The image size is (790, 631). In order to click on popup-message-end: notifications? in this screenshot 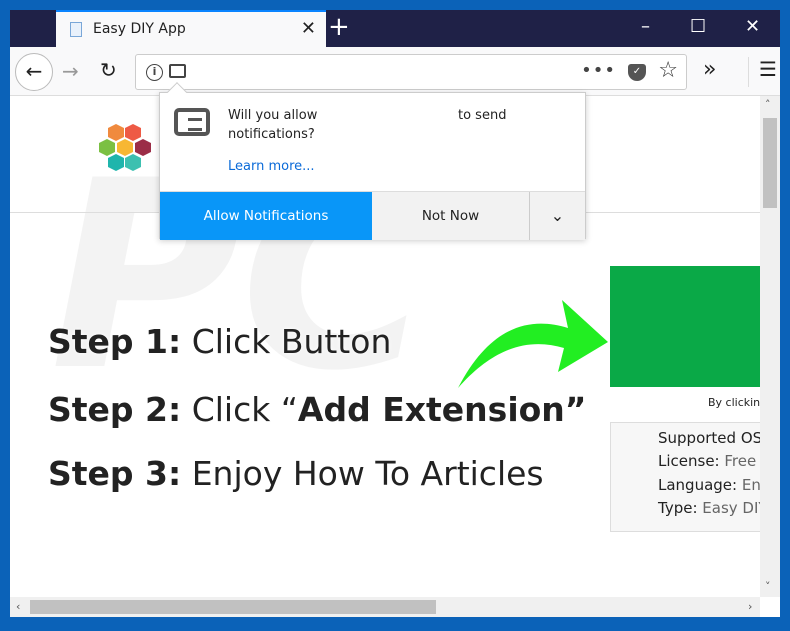, I will do `click(271, 134)`.